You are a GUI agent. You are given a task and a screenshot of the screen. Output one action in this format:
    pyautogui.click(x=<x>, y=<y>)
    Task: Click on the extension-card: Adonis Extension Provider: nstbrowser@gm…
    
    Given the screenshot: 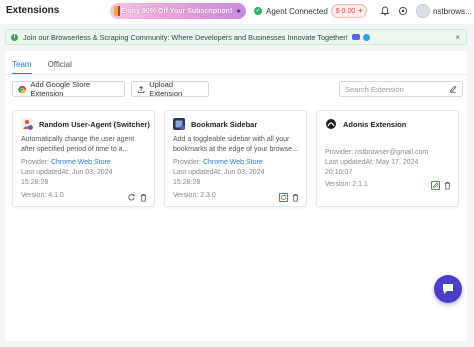 What is the action you would take?
    pyautogui.click(x=387, y=158)
    